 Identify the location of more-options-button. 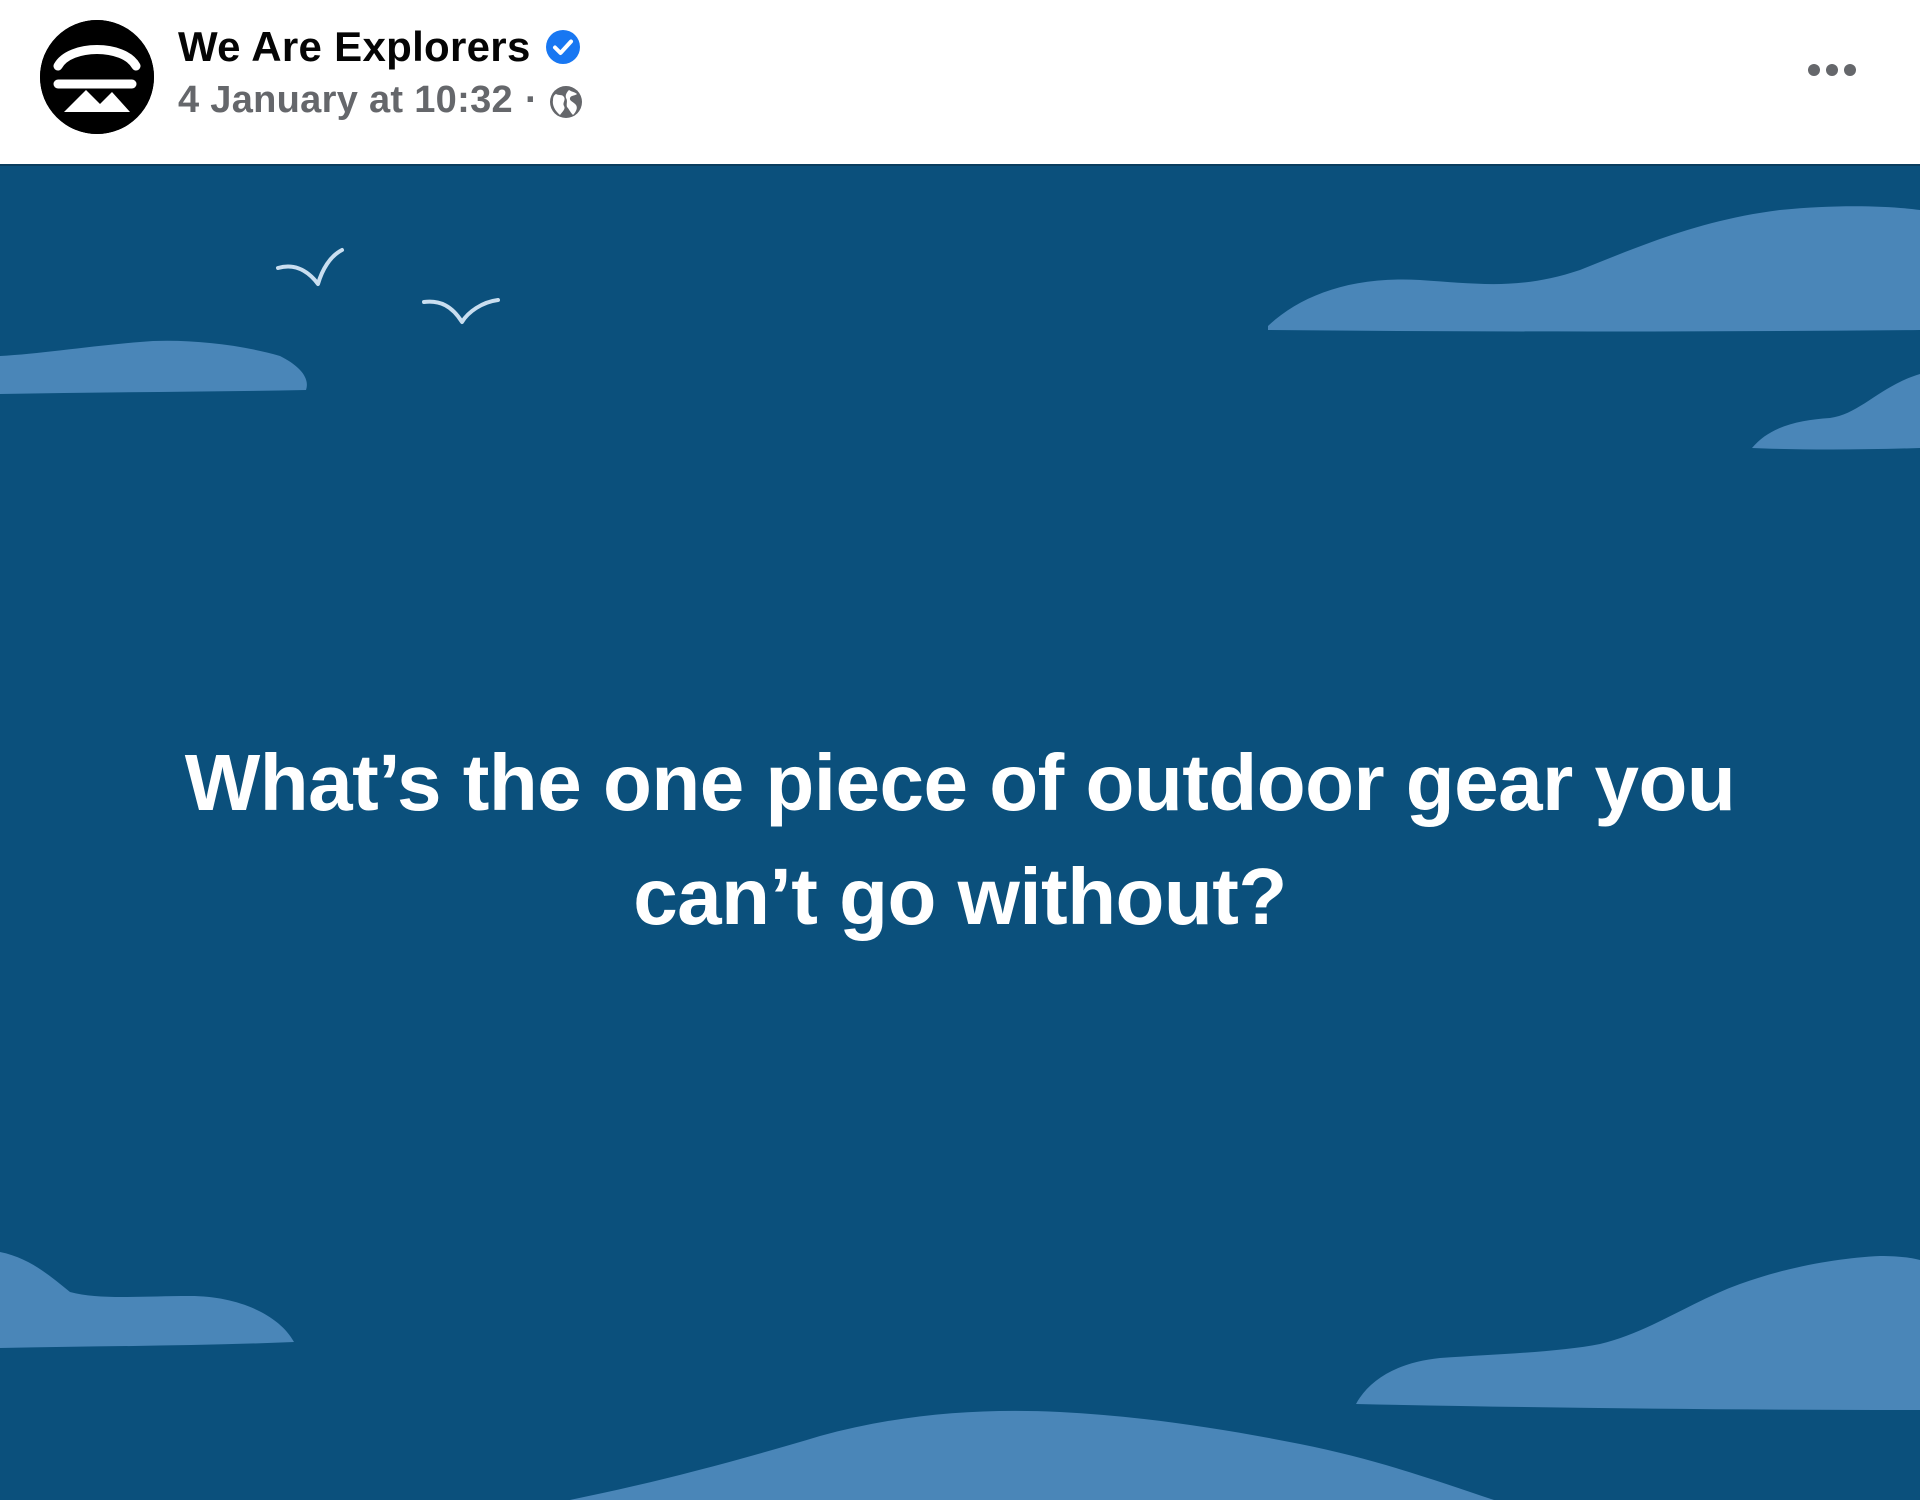
(1832, 70).